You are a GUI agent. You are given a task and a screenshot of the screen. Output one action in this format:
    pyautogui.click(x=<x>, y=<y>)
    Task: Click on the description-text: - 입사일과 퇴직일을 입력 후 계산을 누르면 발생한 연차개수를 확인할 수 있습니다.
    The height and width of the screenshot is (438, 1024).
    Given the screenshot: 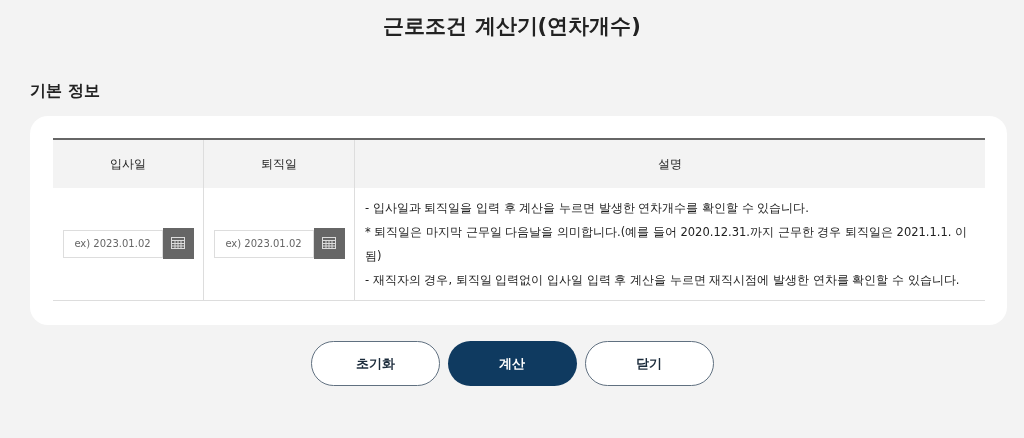 What is the action you would take?
    pyautogui.click(x=588, y=208)
    